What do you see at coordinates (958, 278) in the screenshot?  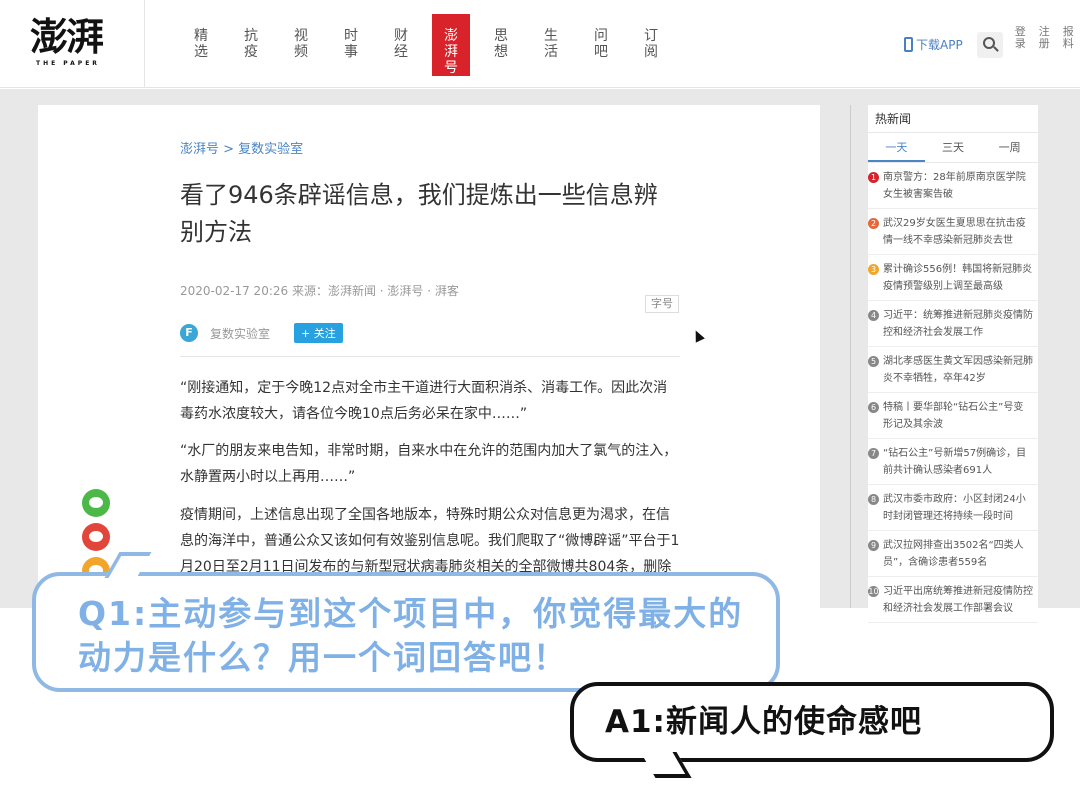 I see `hot-news-text: 累计确诊556例！韩国将新冠肺炎疫情预警级别上调至最高级` at bounding box center [958, 278].